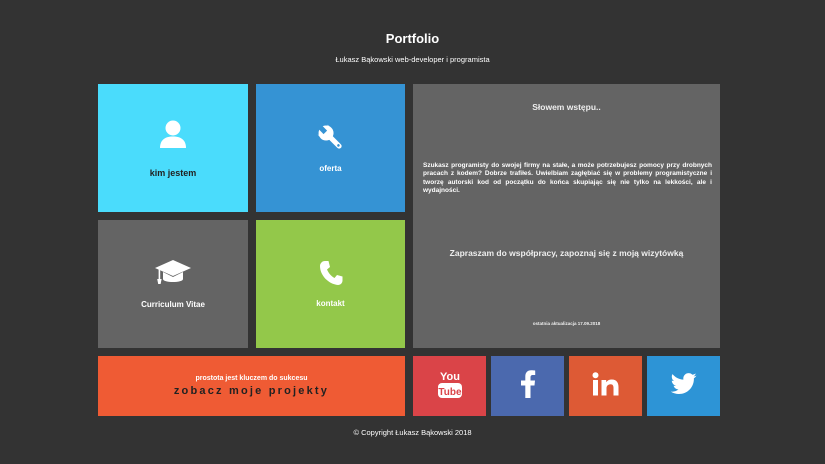 The height and width of the screenshot is (464, 825). I want to click on facebook-icon, so click(528, 386).